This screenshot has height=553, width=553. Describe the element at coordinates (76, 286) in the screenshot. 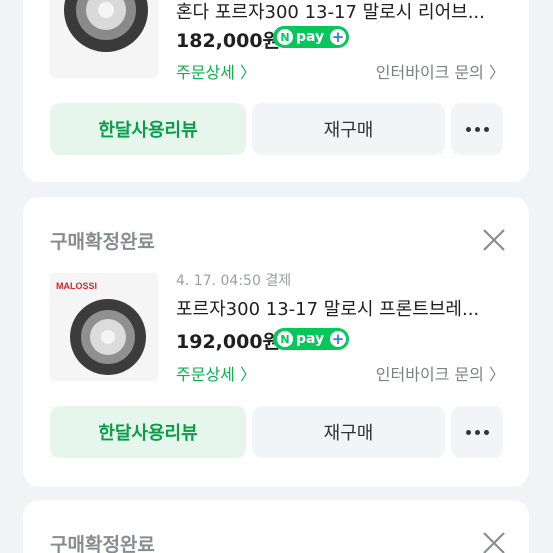

I see `brand-logo: MALOSSI` at that location.